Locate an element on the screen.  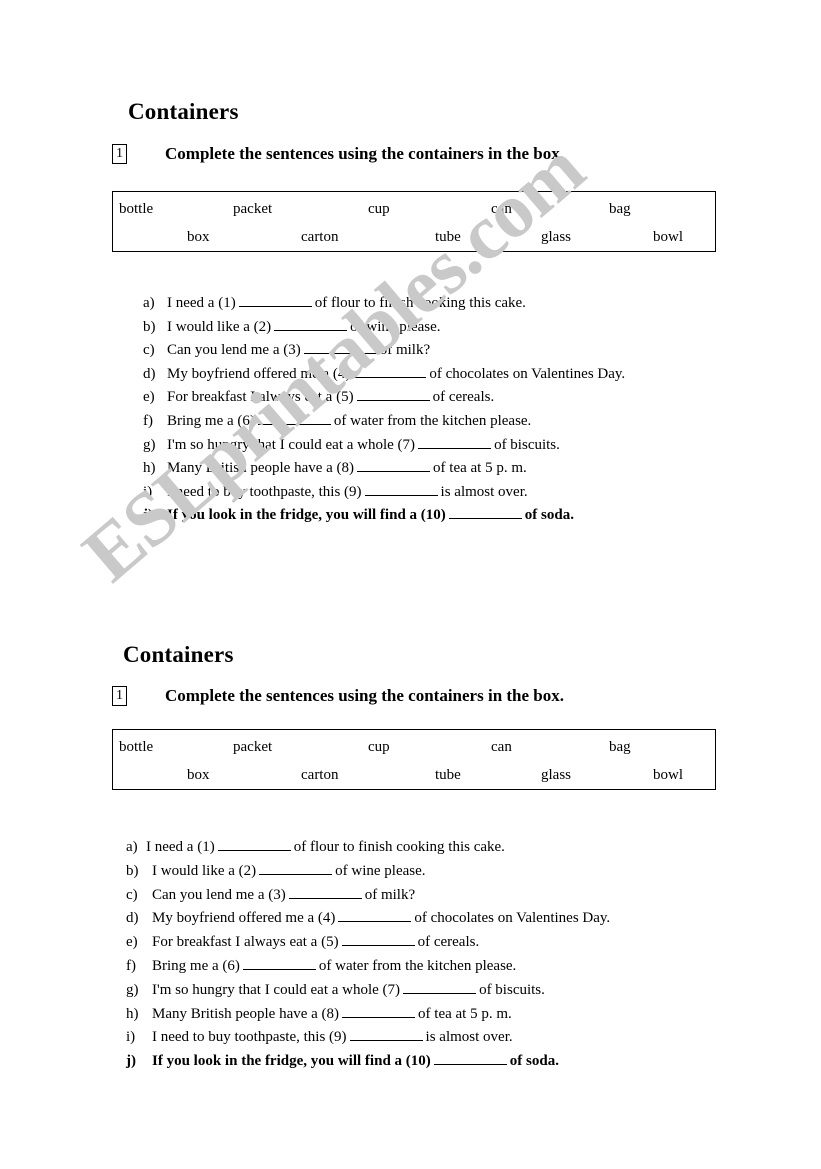
word-bank-item-bag: bag is located at coordinates (620, 209).